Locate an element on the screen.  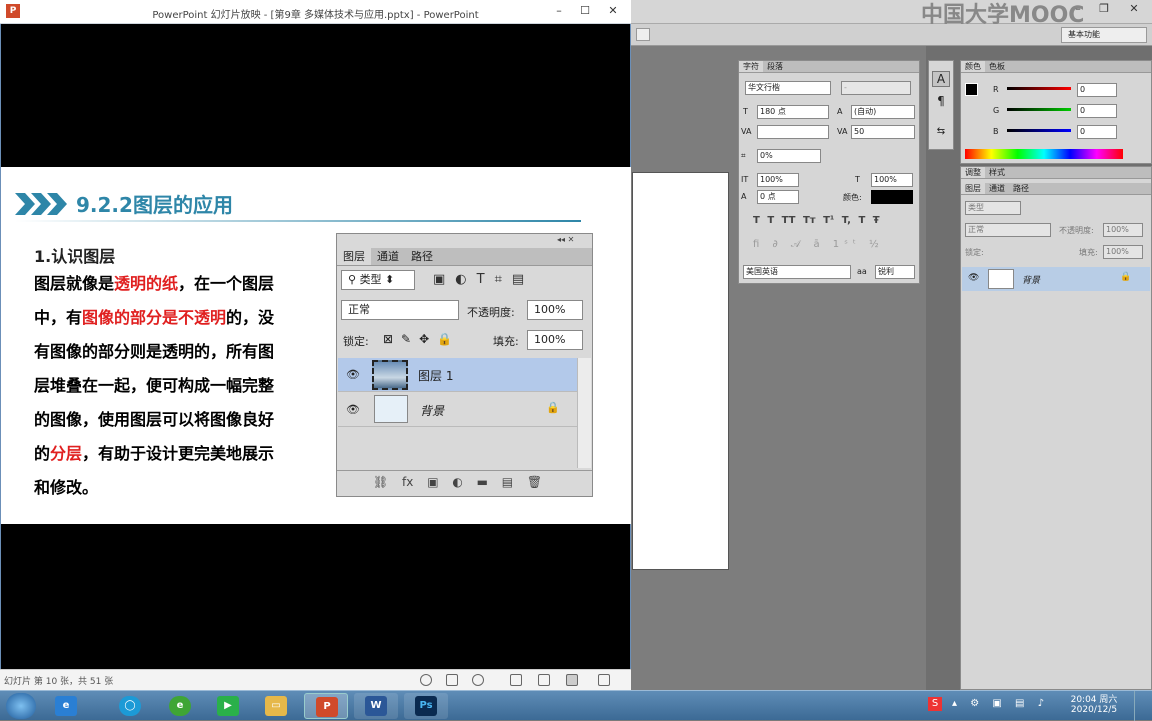
slide-body-line: 和修改。 is located at coordinates (66, 488).